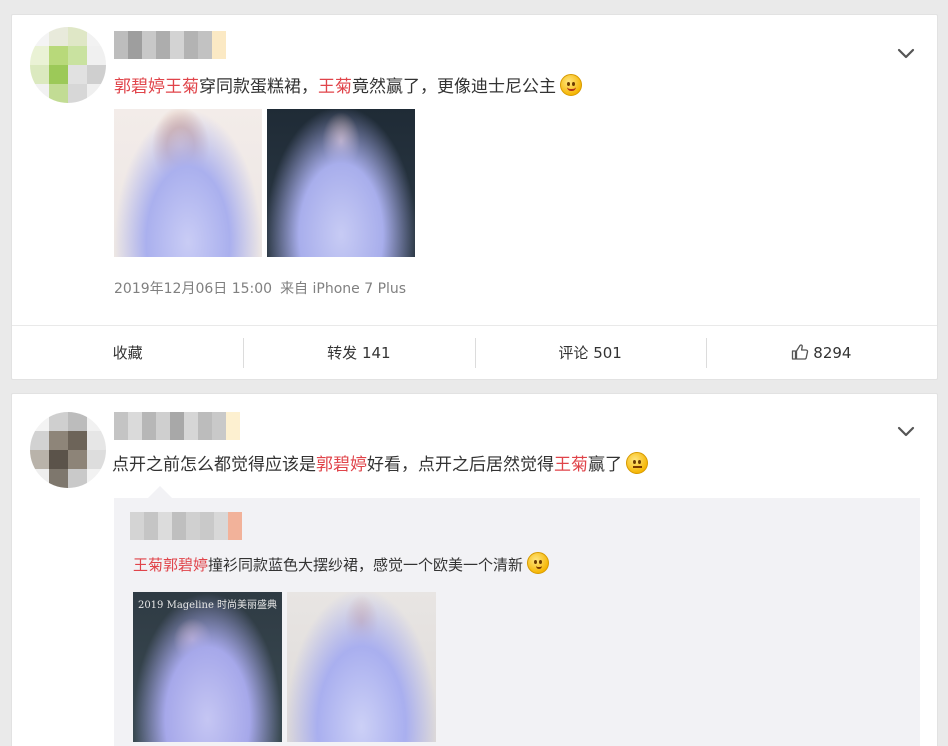 The width and height of the screenshot is (948, 746). I want to click on post-text-segment: 穿同款蛋糕裙，, so click(258, 87).